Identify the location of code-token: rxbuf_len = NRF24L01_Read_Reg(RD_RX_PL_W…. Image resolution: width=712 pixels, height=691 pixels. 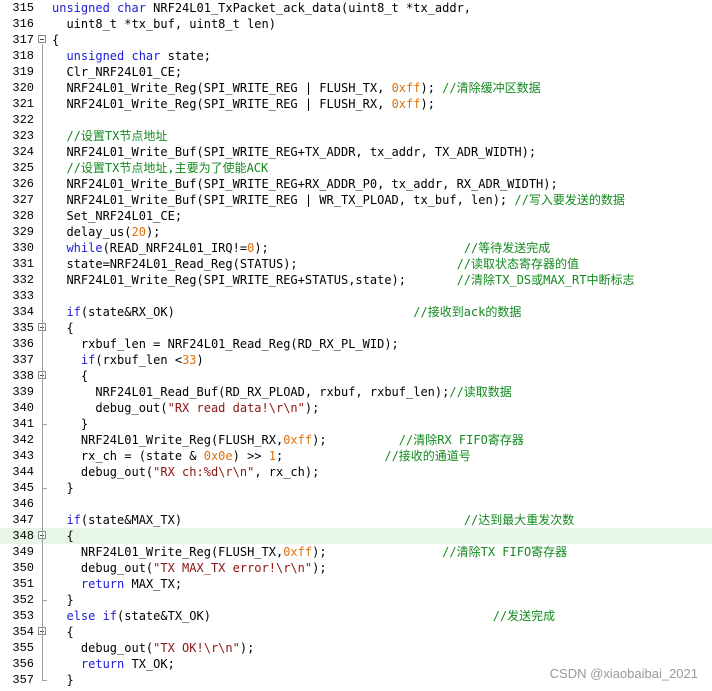
(225, 344).